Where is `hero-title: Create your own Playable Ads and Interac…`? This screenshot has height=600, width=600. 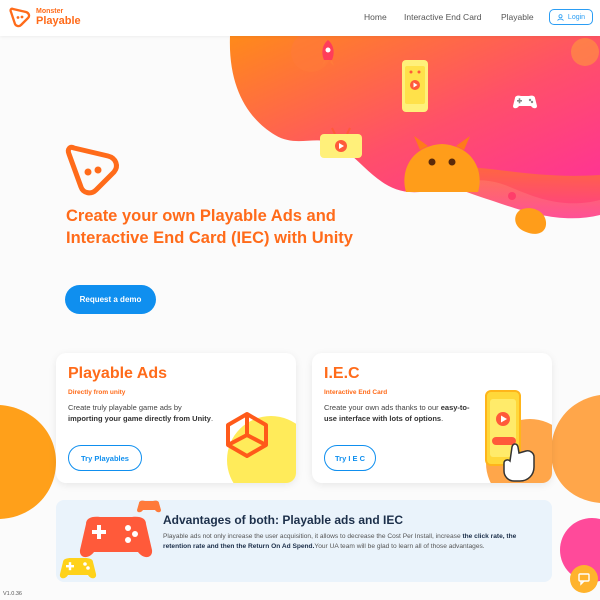 hero-title: Create your own Playable Ads and Interac… is located at coordinates (209, 227).